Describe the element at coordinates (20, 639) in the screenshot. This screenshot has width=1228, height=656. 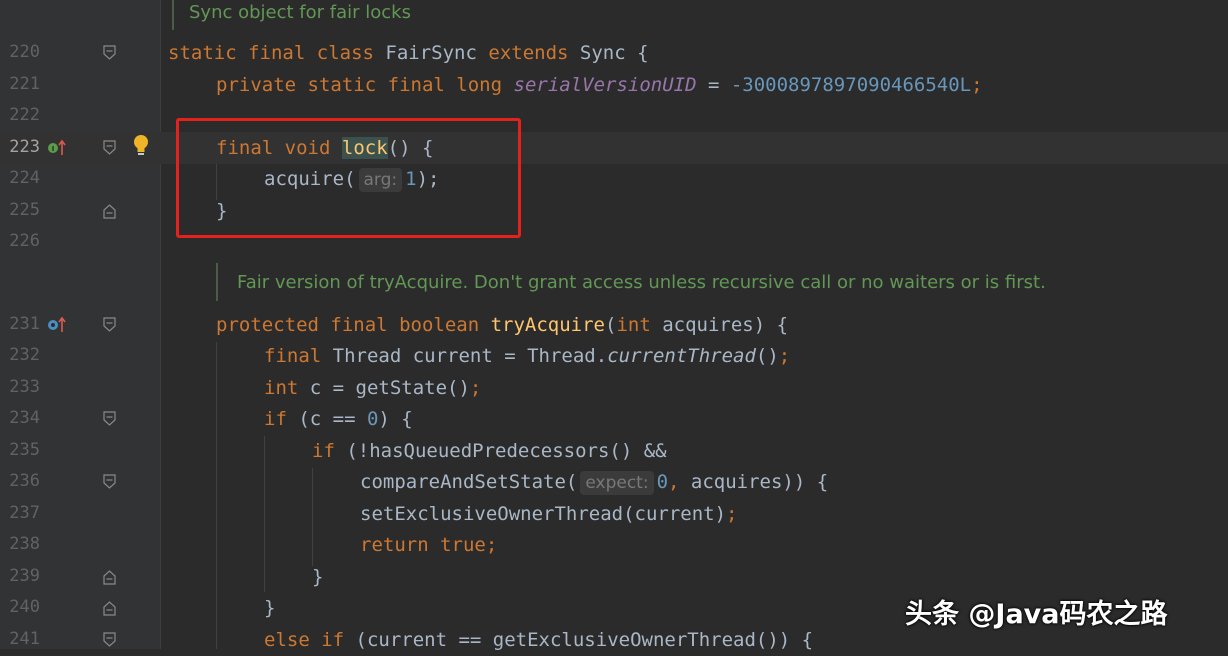
I see `line-number: 241` at that location.